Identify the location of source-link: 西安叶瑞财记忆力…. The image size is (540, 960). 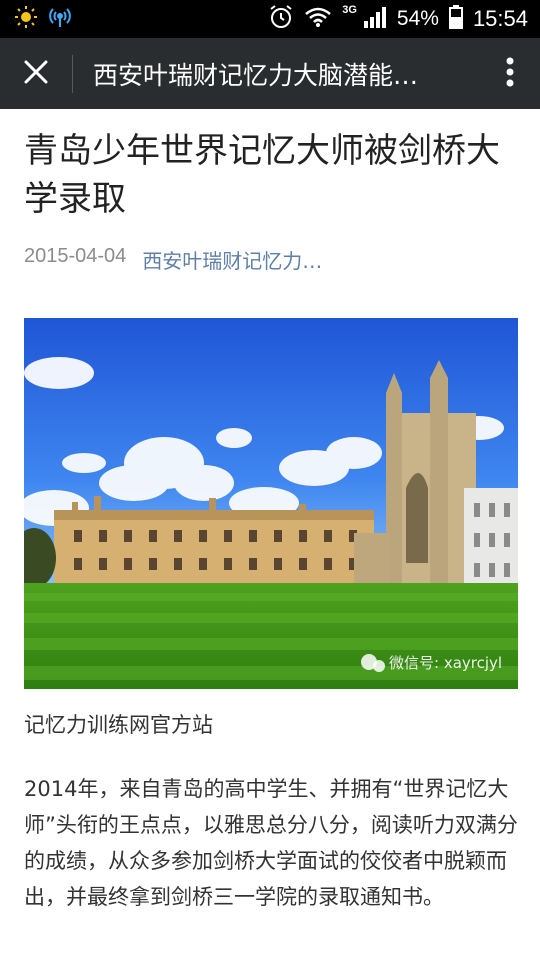
(232, 259).